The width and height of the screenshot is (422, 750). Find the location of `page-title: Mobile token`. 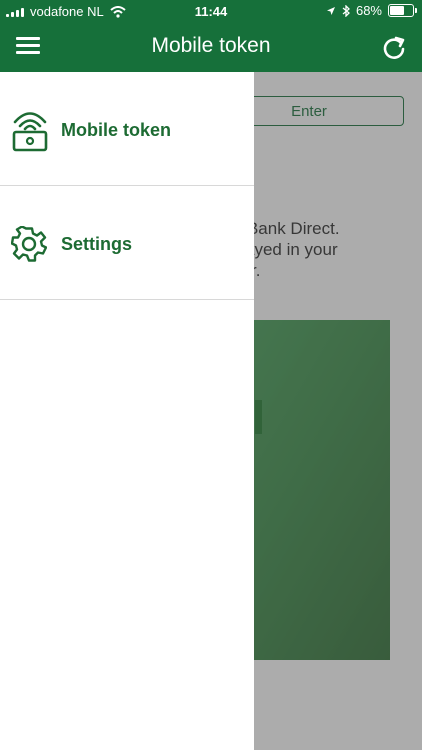

page-title: Mobile token is located at coordinates (211, 45).